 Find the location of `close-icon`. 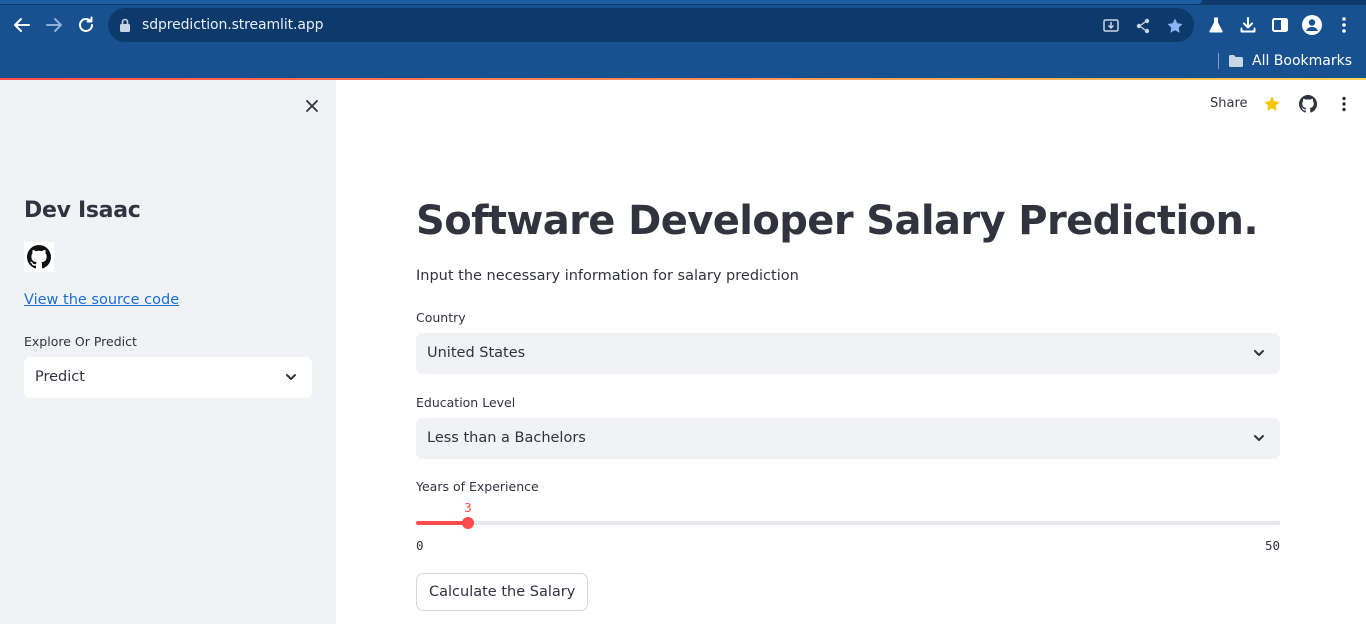

close-icon is located at coordinates (312, 106).